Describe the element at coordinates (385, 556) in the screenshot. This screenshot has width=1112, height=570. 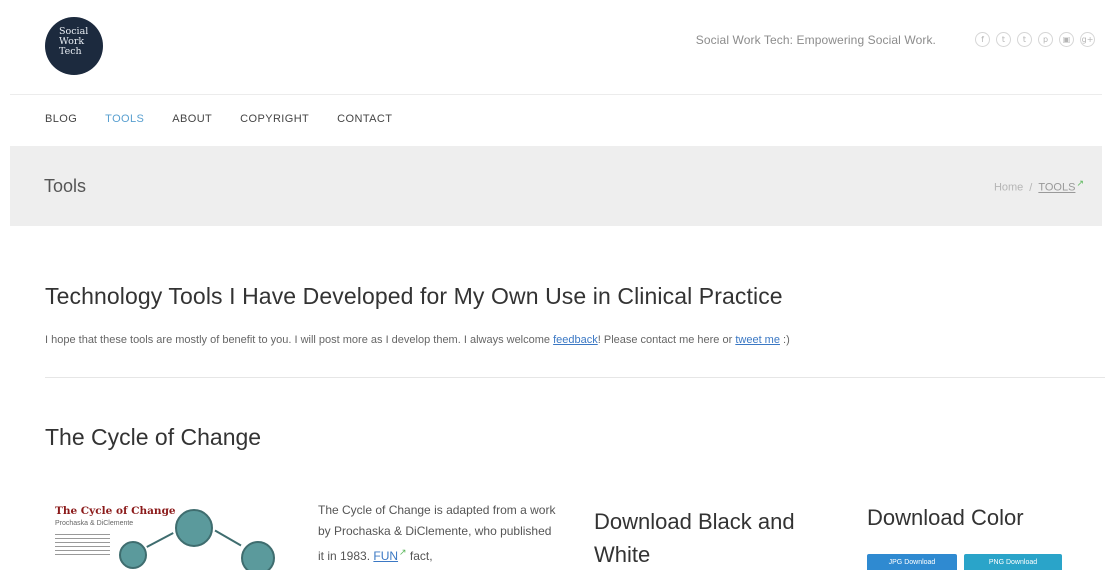
I see `fun-fact-link: FUN` at that location.